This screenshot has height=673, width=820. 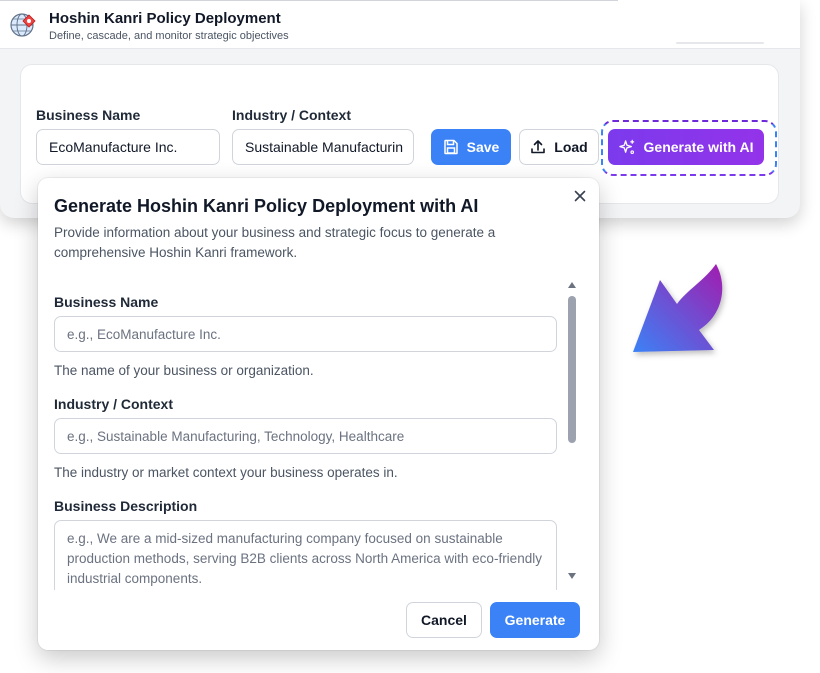 I want to click on dialog-business-name-label: Business Name, so click(x=106, y=302).